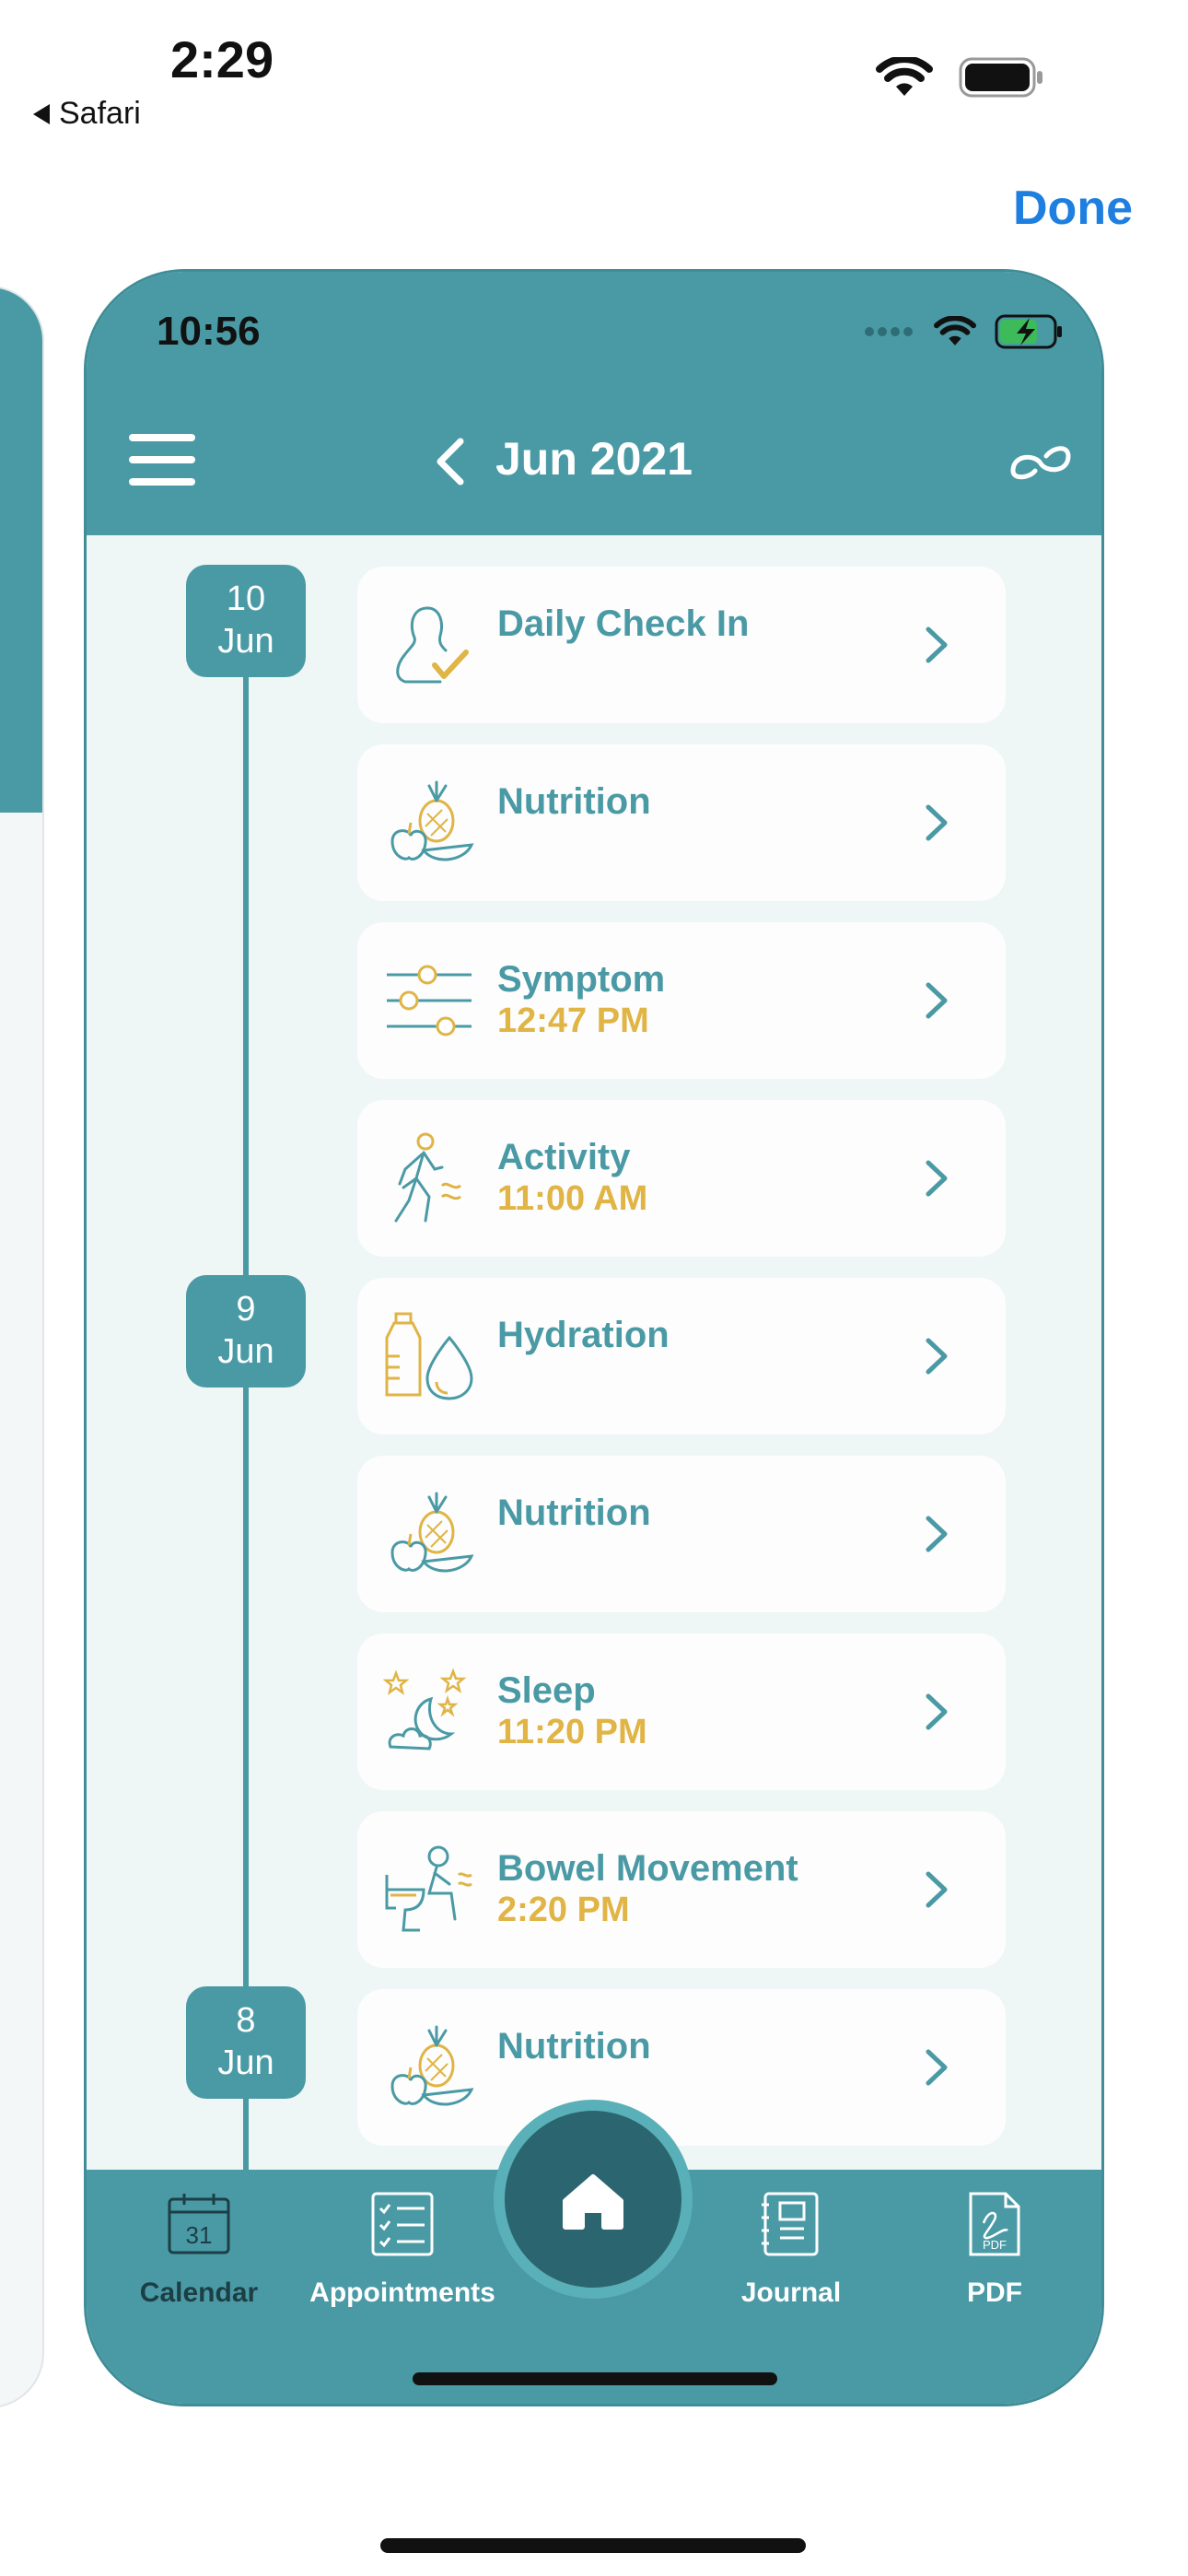 This screenshot has width=1188, height=2576. Describe the element at coordinates (623, 623) in the screenshot. I see `entry-title: Daily Check In` at that location.